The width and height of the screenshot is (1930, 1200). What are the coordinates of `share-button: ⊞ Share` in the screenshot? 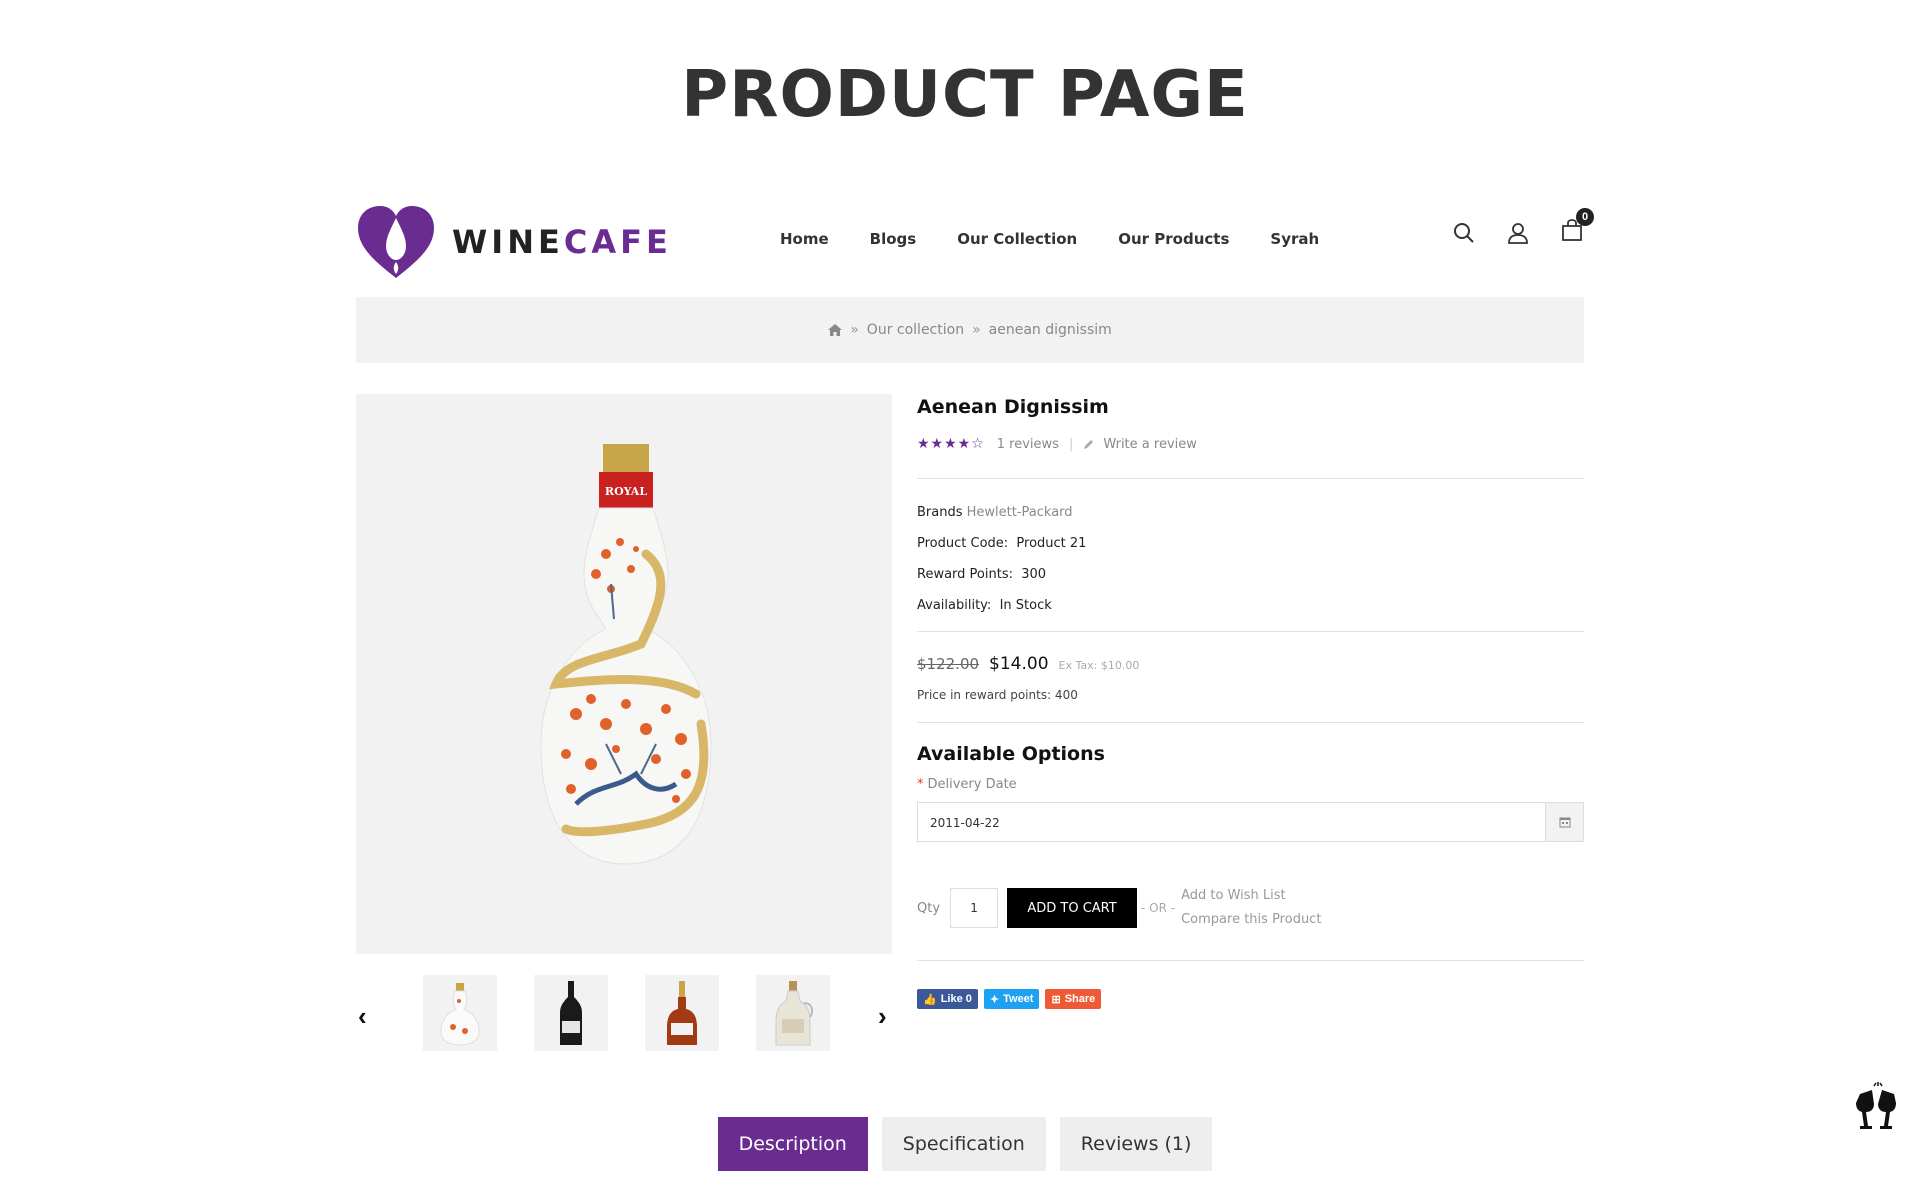 It's located at (1073, 999).